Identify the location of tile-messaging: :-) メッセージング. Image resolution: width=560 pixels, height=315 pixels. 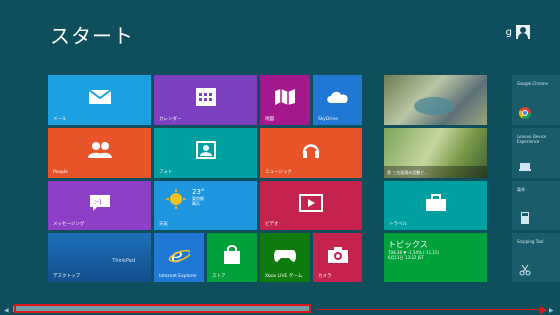
(99, 205).